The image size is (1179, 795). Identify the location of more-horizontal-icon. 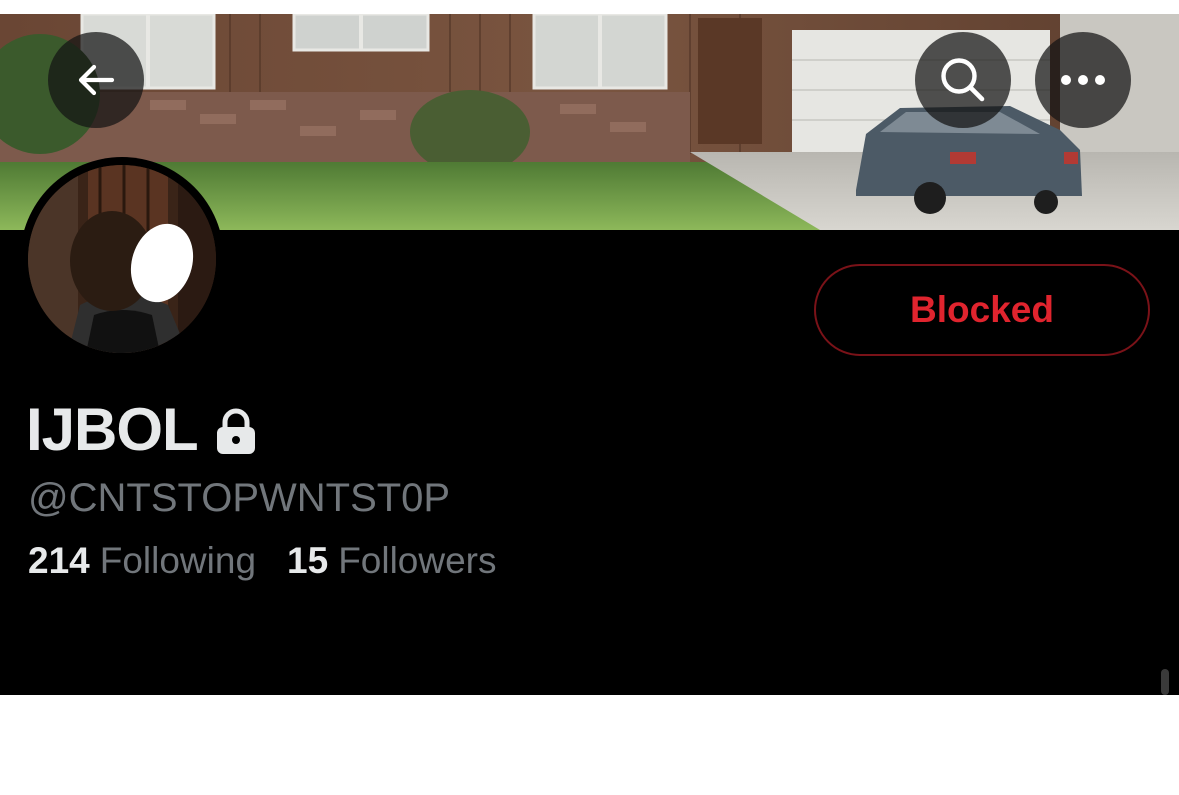
(1083, 80).